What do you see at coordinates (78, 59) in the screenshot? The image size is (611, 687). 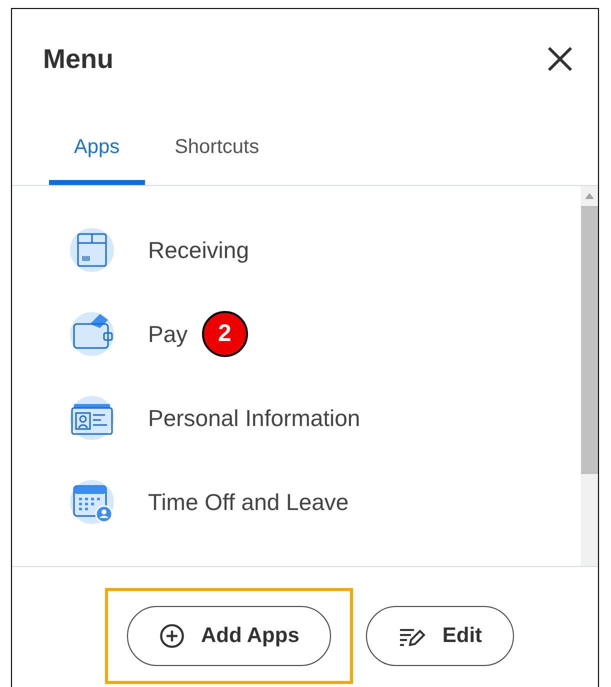 I see `menu-title: Menu` at bounding box center [78, 59].